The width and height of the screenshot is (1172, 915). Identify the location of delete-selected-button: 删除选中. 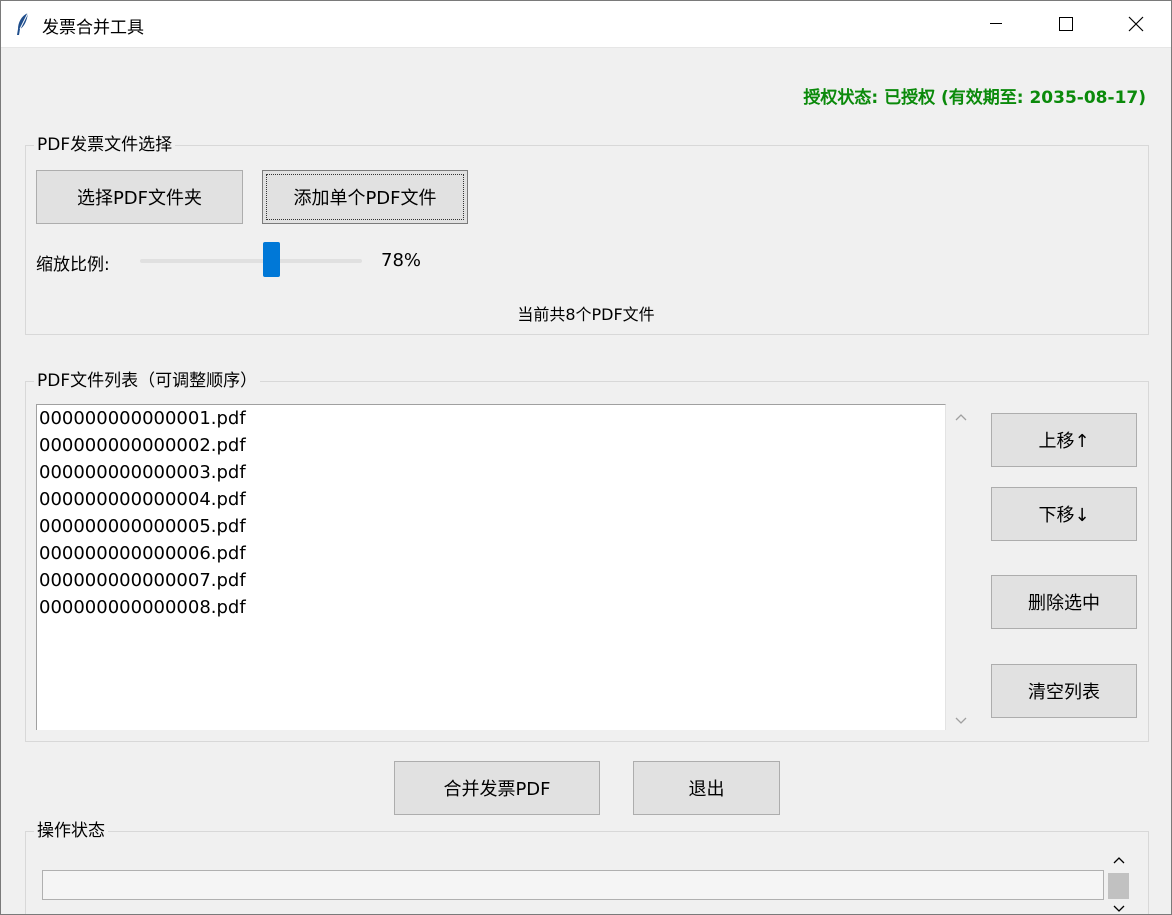
(1064, 602).